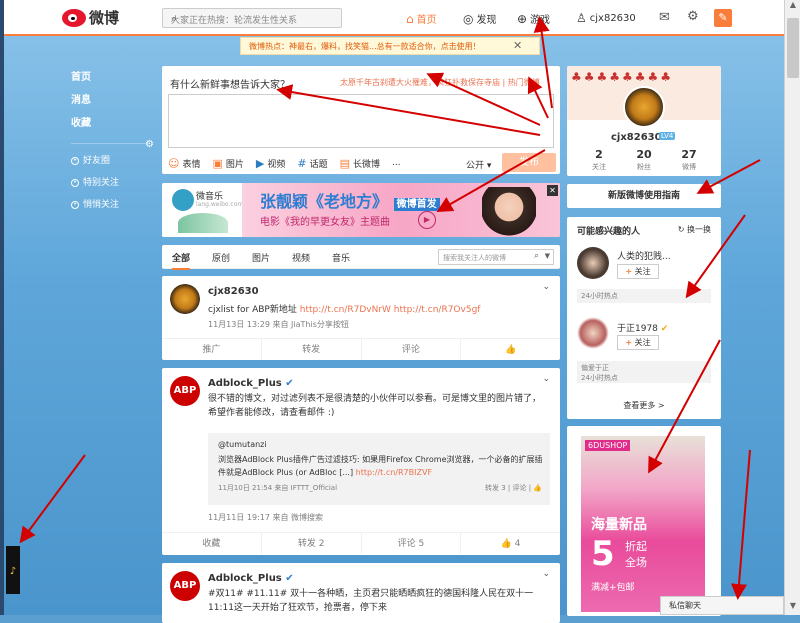  What do you see at coordinates (181, 260) in the screenshot?
I see `tab-all: 全部` at bounding box center [181, 260].